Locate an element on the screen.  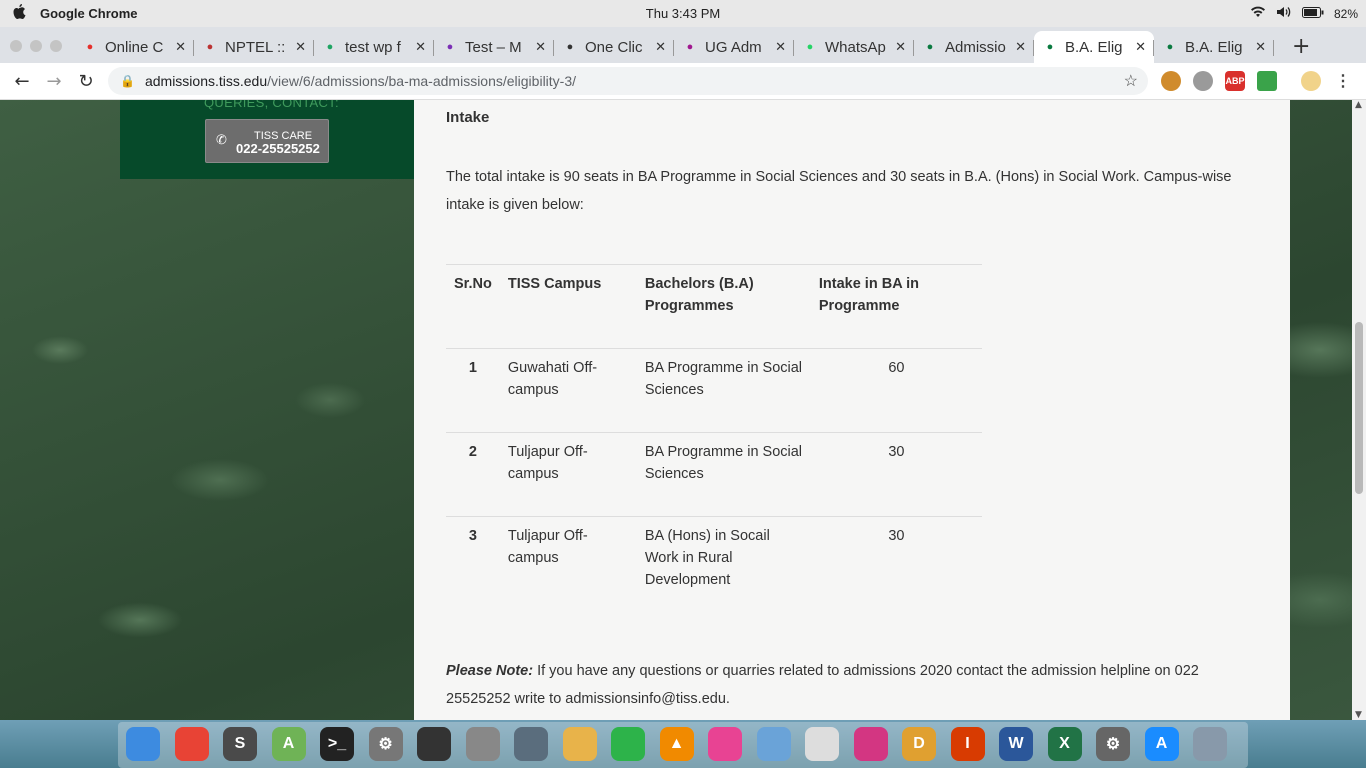
tab-title: UG Adm is located at coordinates (733, 47).